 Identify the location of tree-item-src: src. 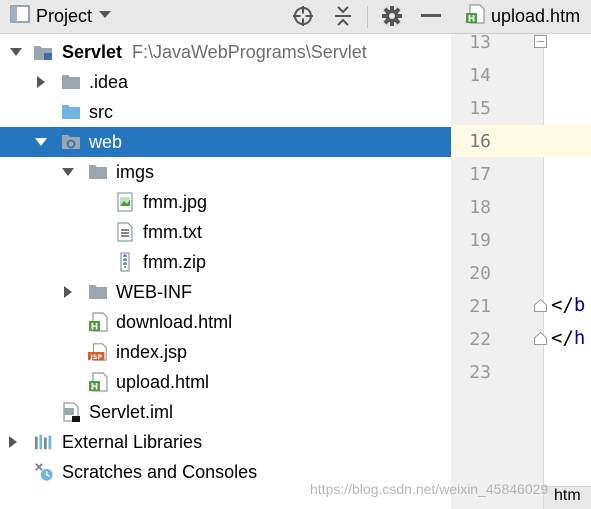
(225, 112).